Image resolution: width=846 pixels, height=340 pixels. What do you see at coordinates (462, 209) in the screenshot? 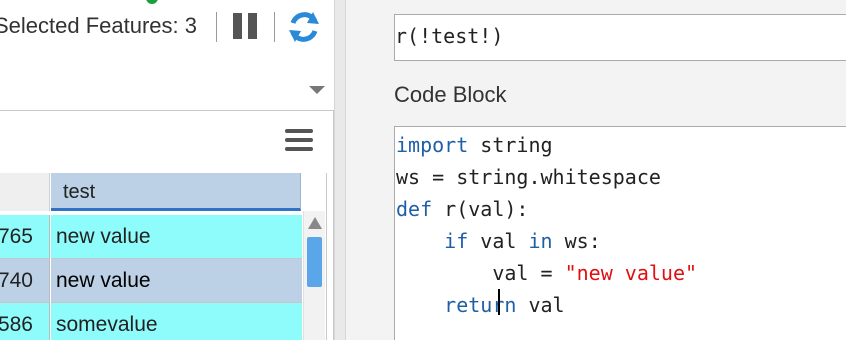
I see `code-line: def r(val):` at bounding box center [462, 209].